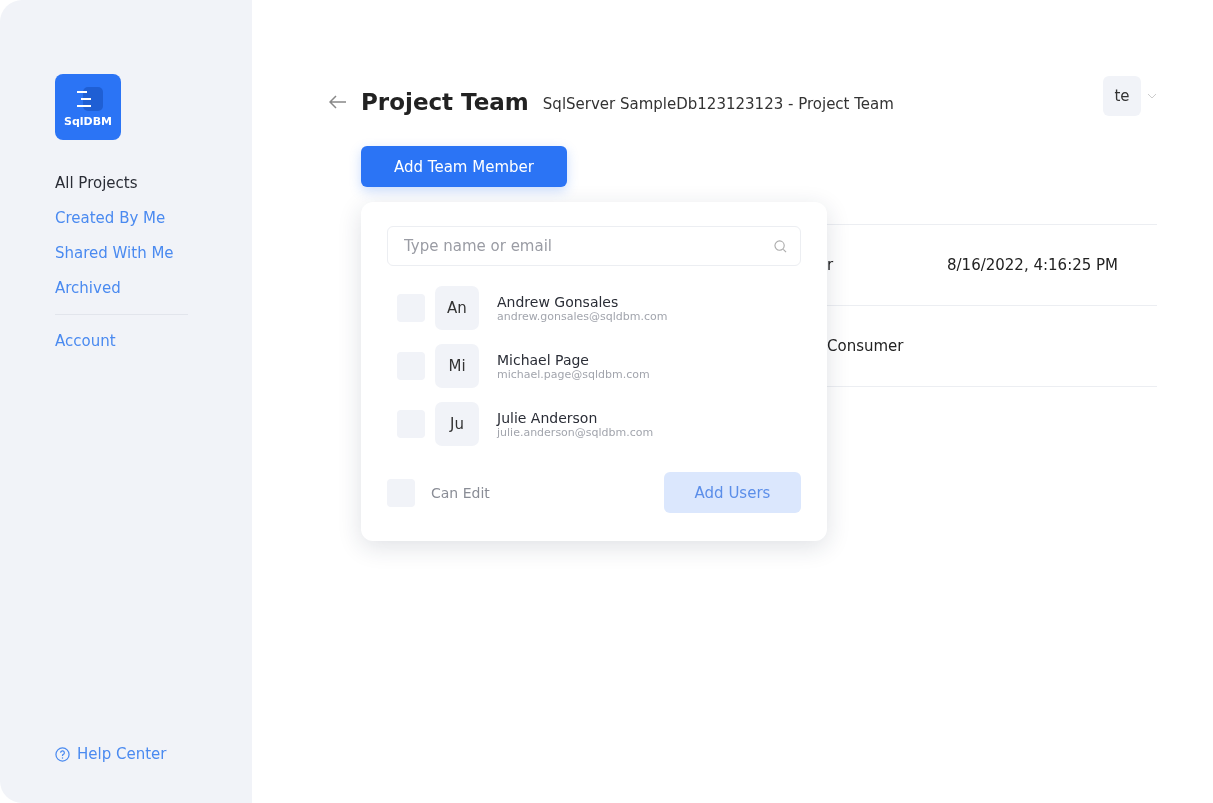 The width and height of the screenshot is (1213, 803). Describe the element at coordinates (457, 366) in the screenshot. I see `initials-avatar: Mi` at that location.